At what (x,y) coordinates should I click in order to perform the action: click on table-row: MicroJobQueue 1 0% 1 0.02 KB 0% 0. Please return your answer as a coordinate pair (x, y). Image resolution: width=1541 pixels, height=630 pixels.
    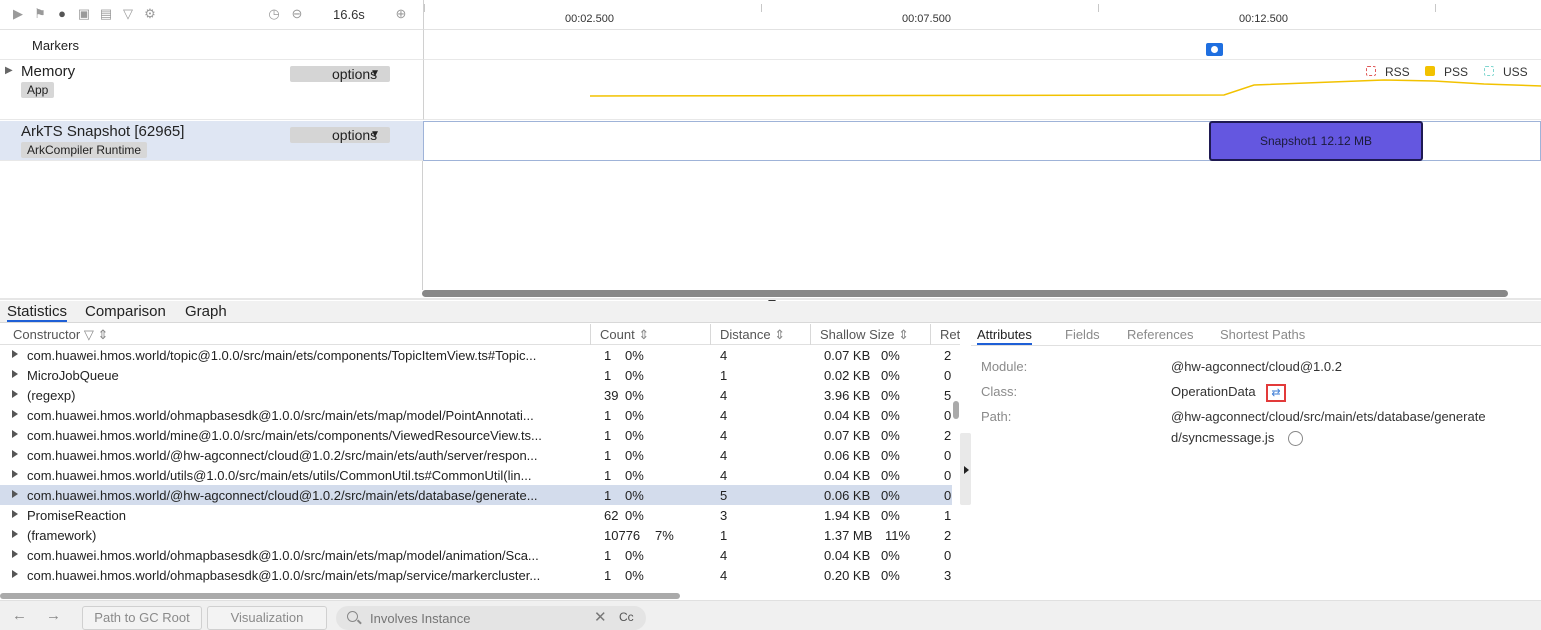
    Looking at the image, I should click on (476, 375).